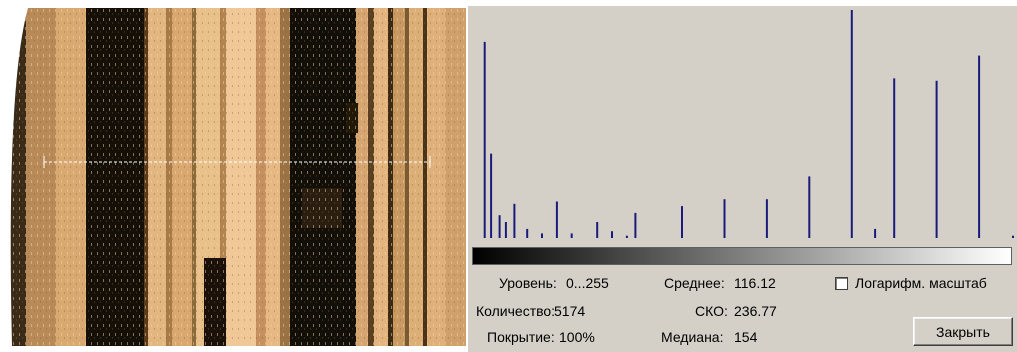 This screenshot has height=352, width=1017. Describe the element at coordinates (742, 256) in the screenshot. I see `intensity-gradient-bar` at that location.